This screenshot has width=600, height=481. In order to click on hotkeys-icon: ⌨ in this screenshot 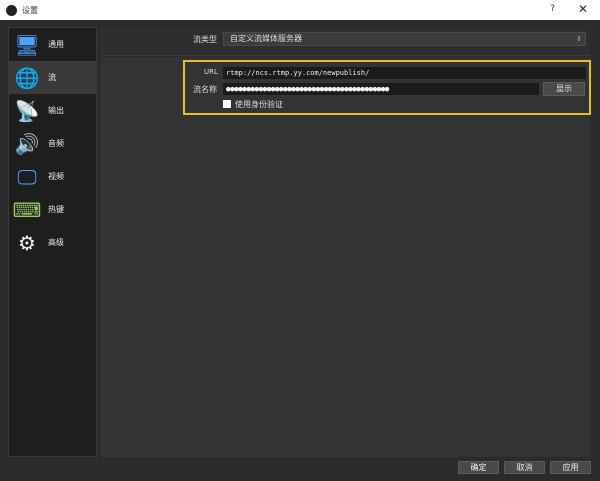, I will do `click(27, 209)`.